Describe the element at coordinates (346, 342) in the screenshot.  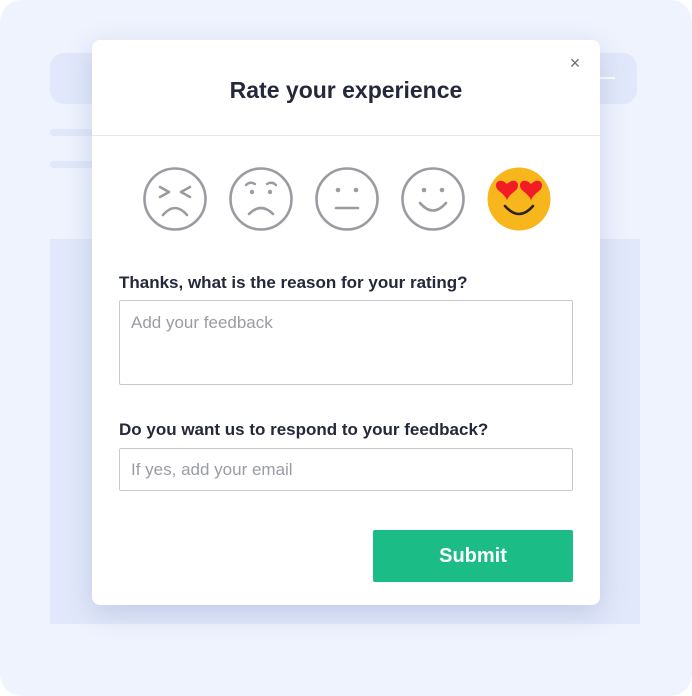
I see `feedback-textarea` at that location.